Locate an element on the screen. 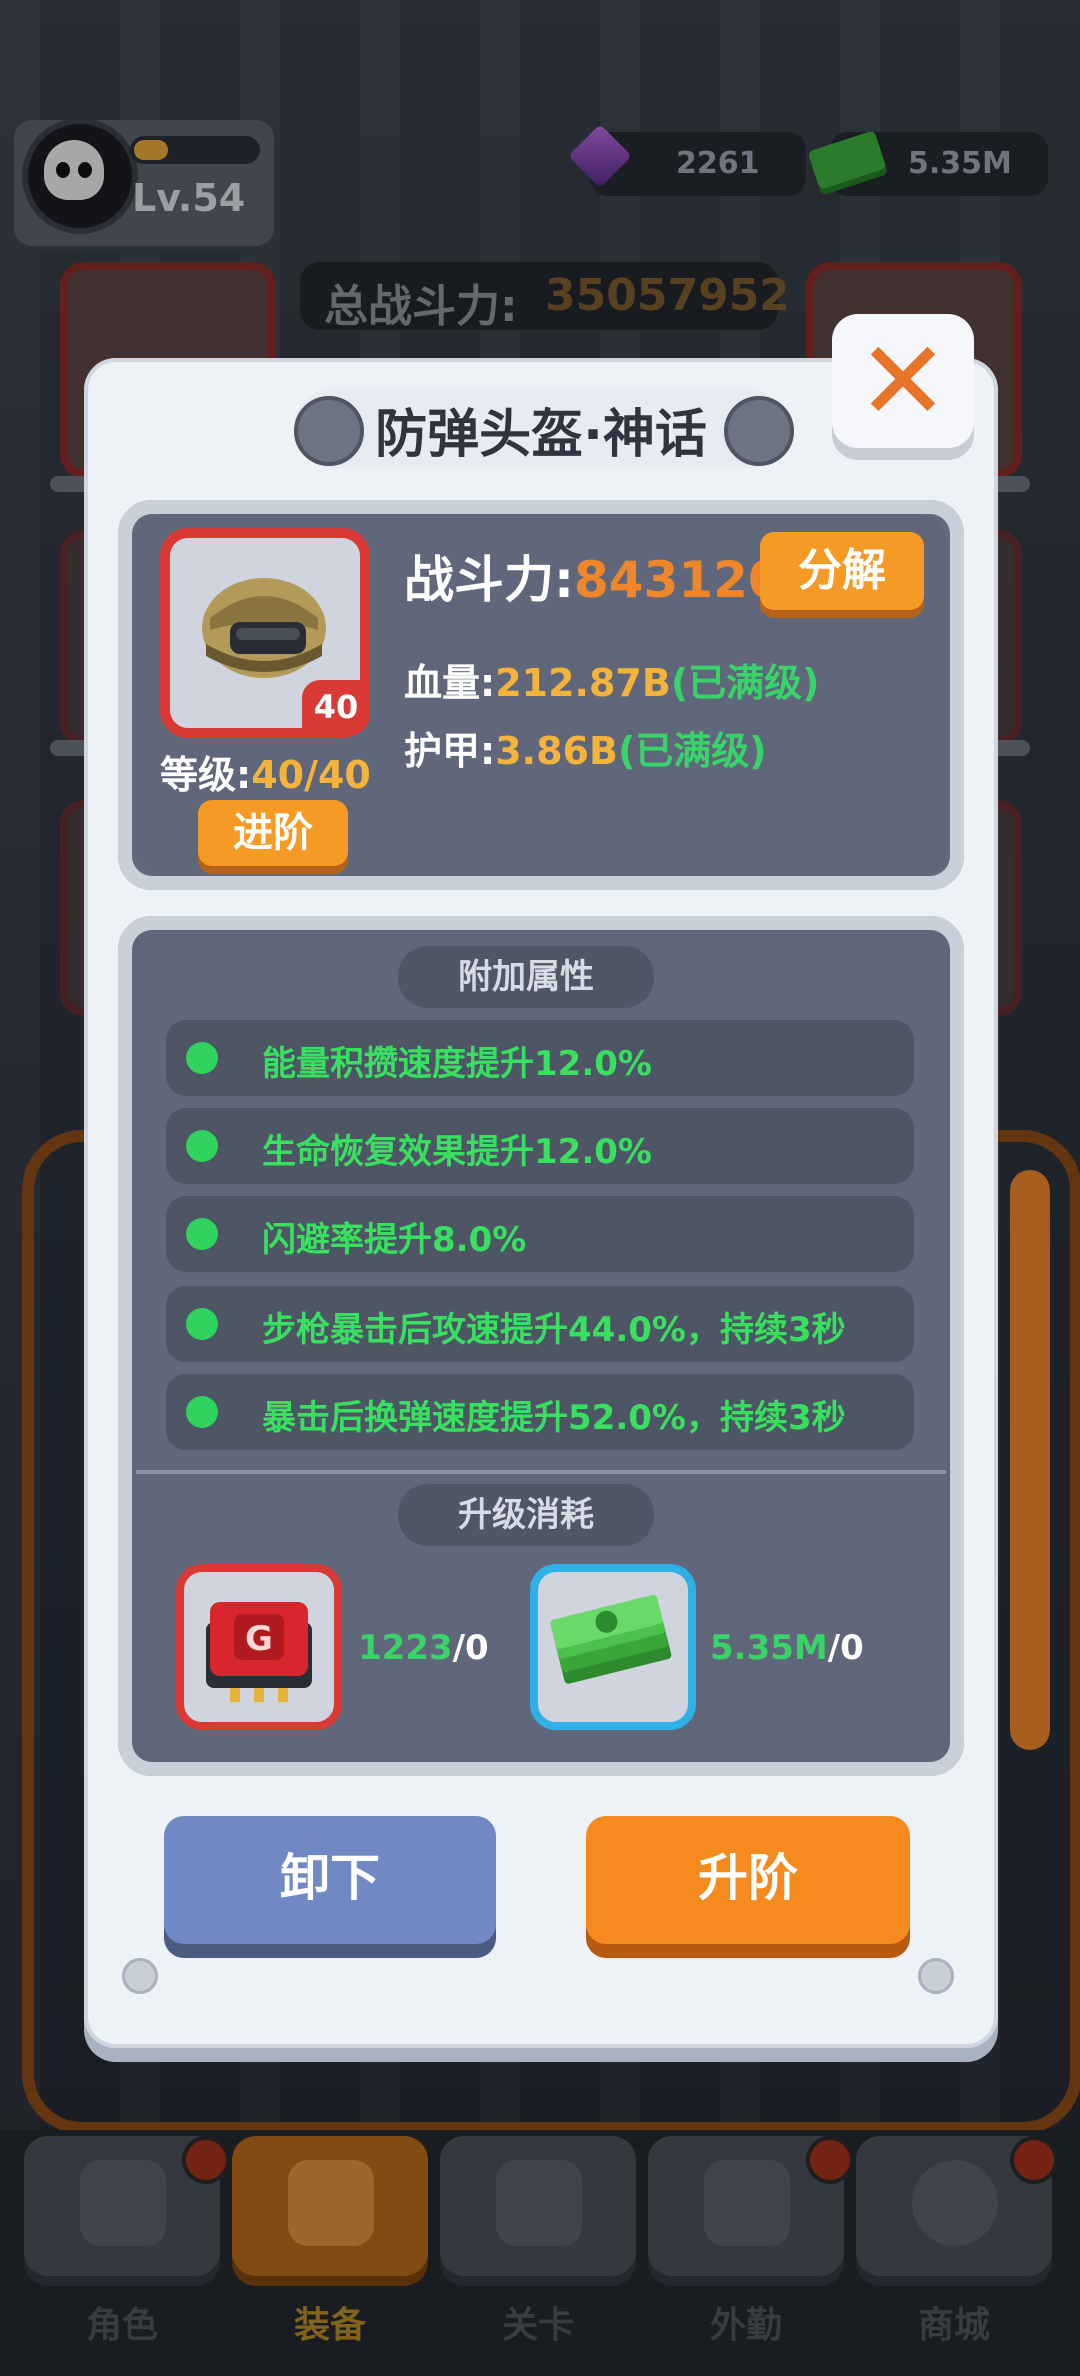 This screenshot has width=1080, height=2376. power-label: 战斗力: is located at coordinates (489, 580).